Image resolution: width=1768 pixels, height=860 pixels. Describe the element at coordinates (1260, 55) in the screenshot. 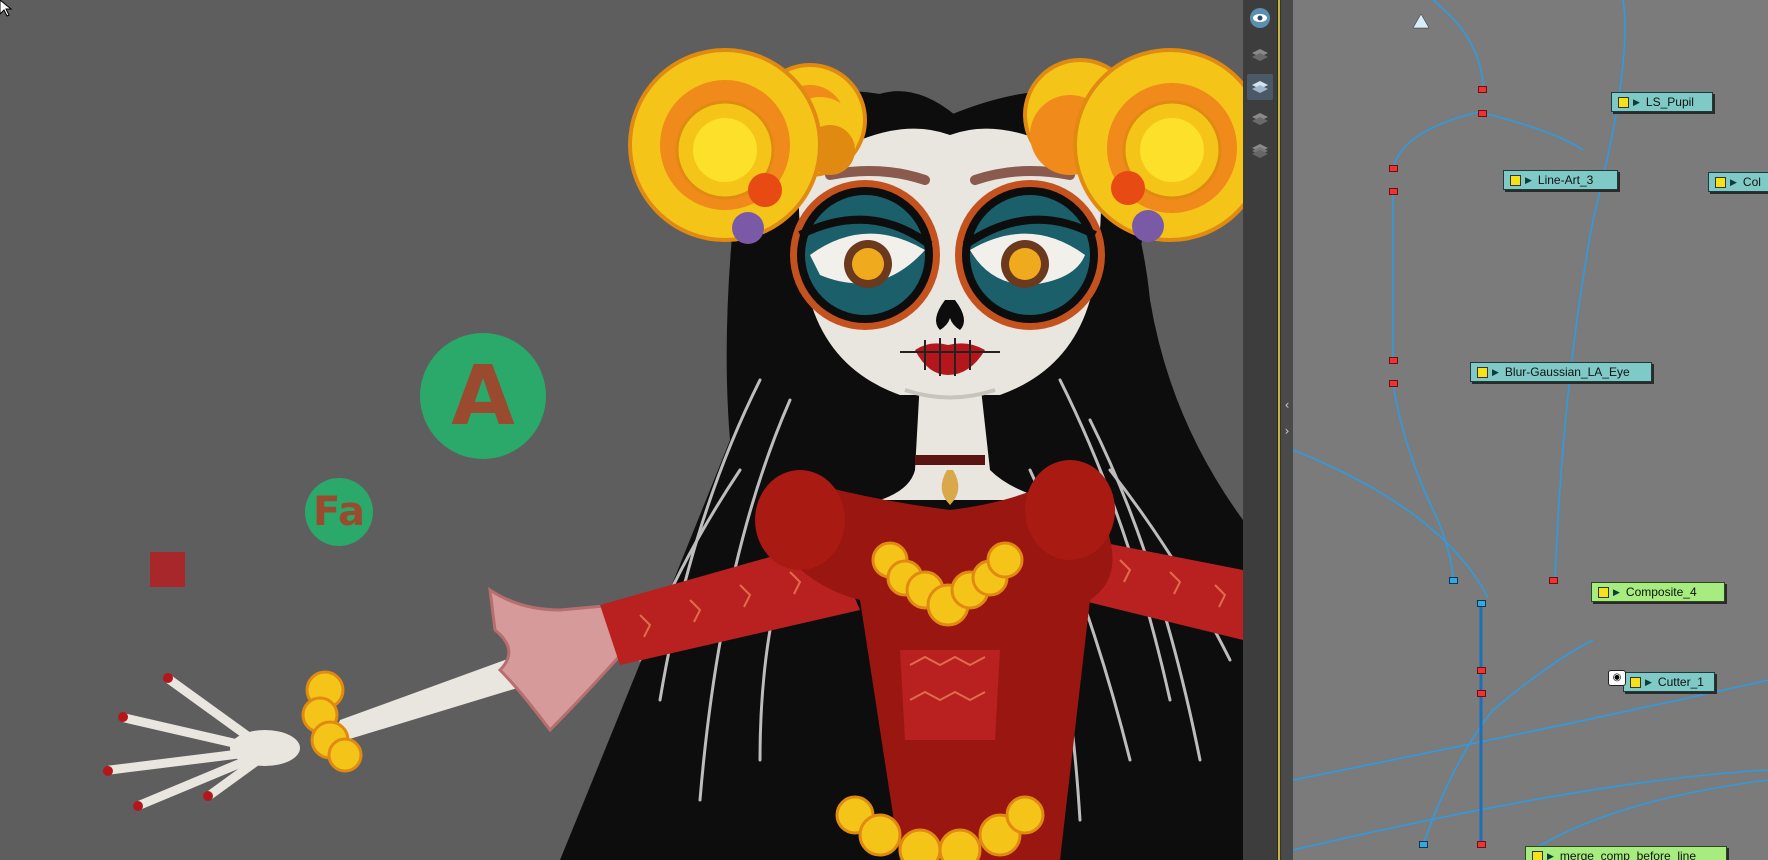

I see `layers-icon` at that location.